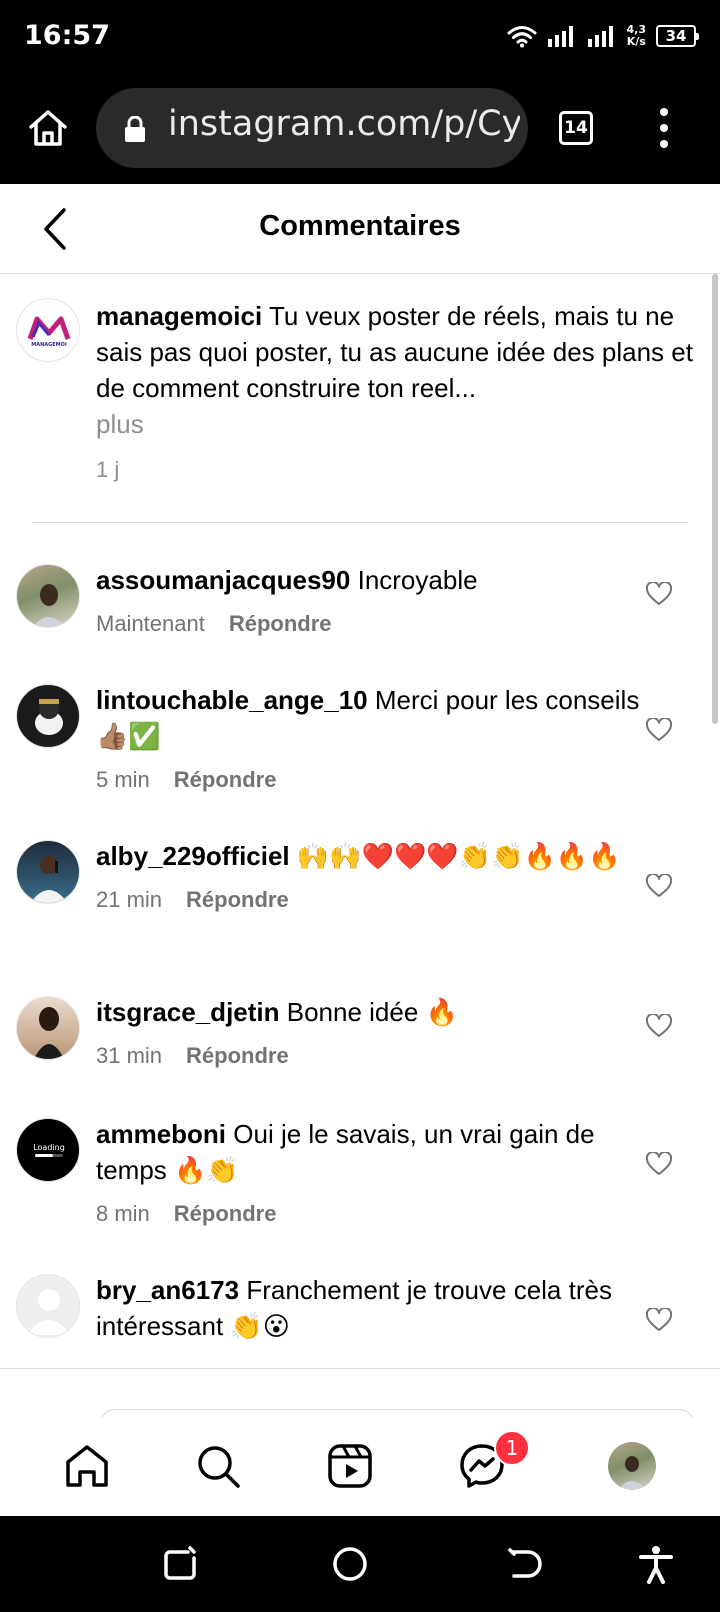 The image size is (720, 1612). What do you see at coordinates (360, 38) in the screenshot?
I see `status-bar: 16:57 4,3 K/s 34` at bounding box center [360, 38].